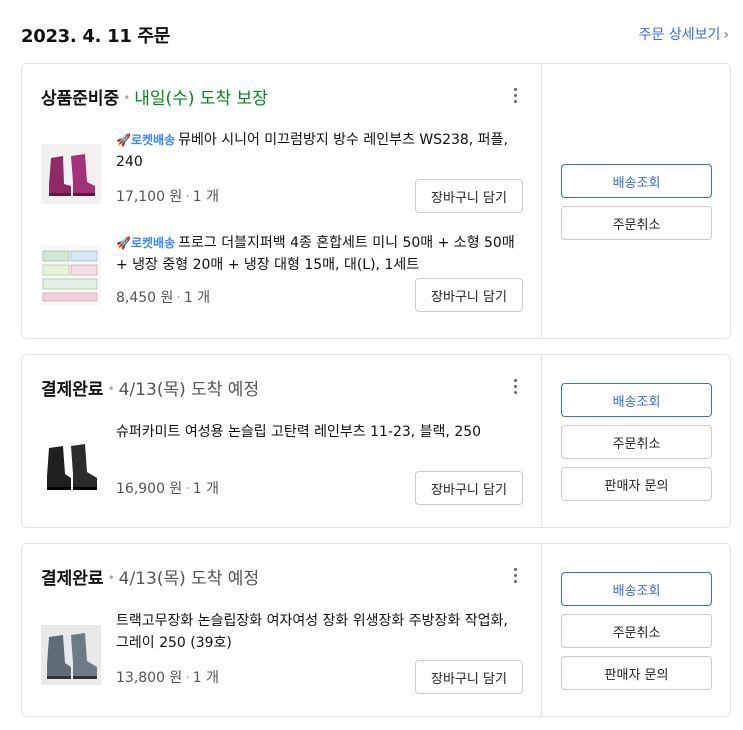 The height and width of the screenshot is (730, 743). I want to click on order-actions-panel: 배송조회 주문취소, so click(635, 201).